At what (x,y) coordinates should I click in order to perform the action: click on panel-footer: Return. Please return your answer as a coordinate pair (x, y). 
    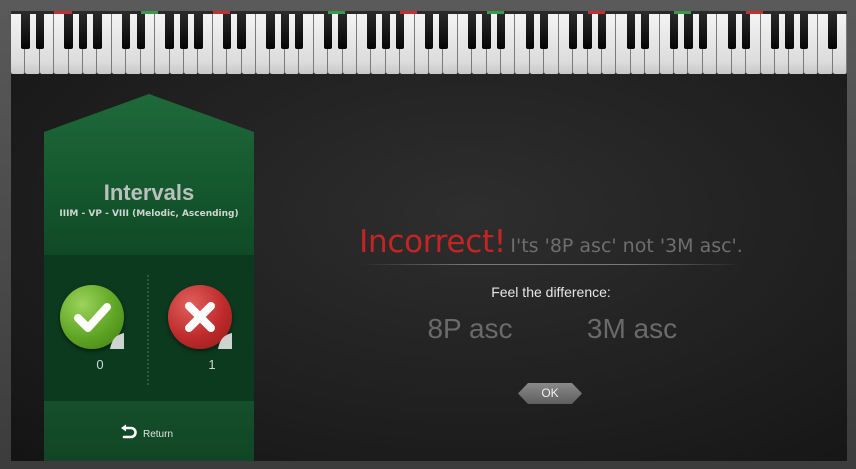
    Looking at the image, I should click on (149, 431).